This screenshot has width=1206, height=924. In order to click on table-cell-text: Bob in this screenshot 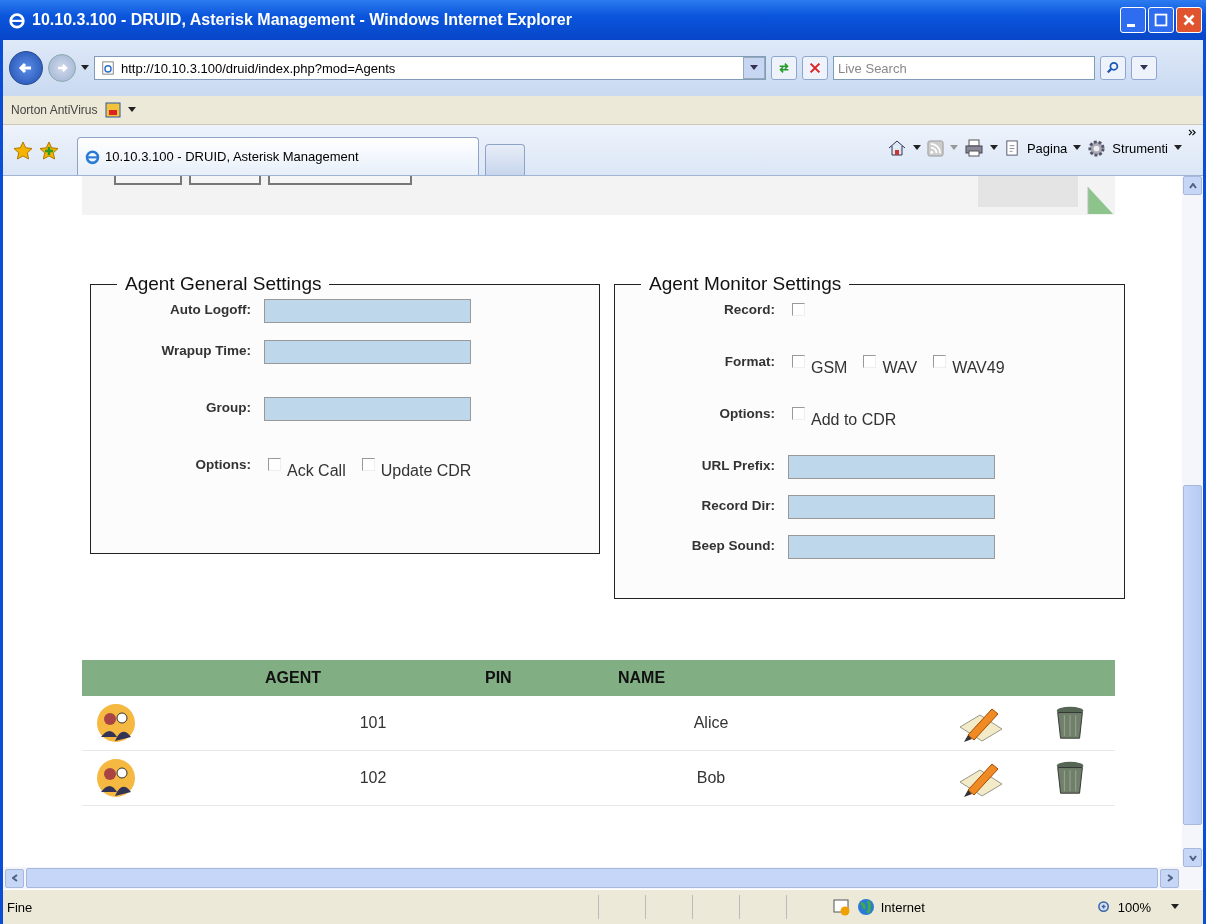, I will do `click(711, 778)`.